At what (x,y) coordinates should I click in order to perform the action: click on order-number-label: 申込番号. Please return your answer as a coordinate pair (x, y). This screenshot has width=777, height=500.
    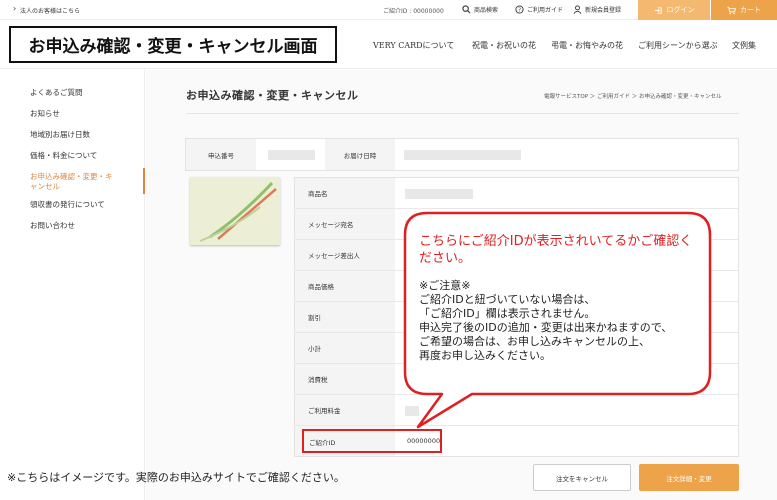
    Looking at the image, I should click on (221, 154).